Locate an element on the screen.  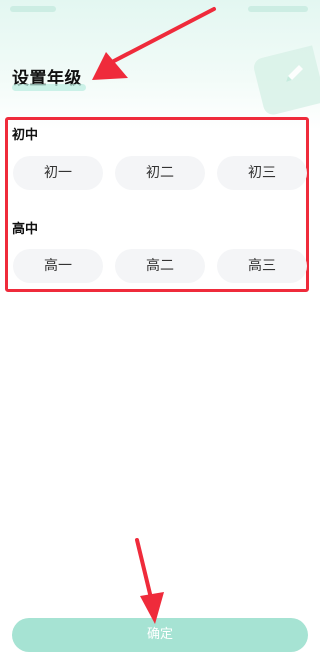
section-heading-junior-high: 初中 is located at coordinates (25, 135).